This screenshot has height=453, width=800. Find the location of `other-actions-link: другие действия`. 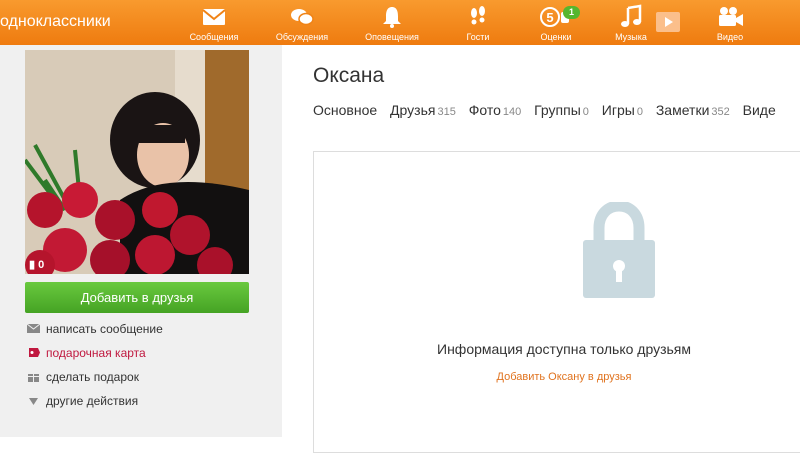

other-actions-link: другие действия is located at coordinates (82, 401).